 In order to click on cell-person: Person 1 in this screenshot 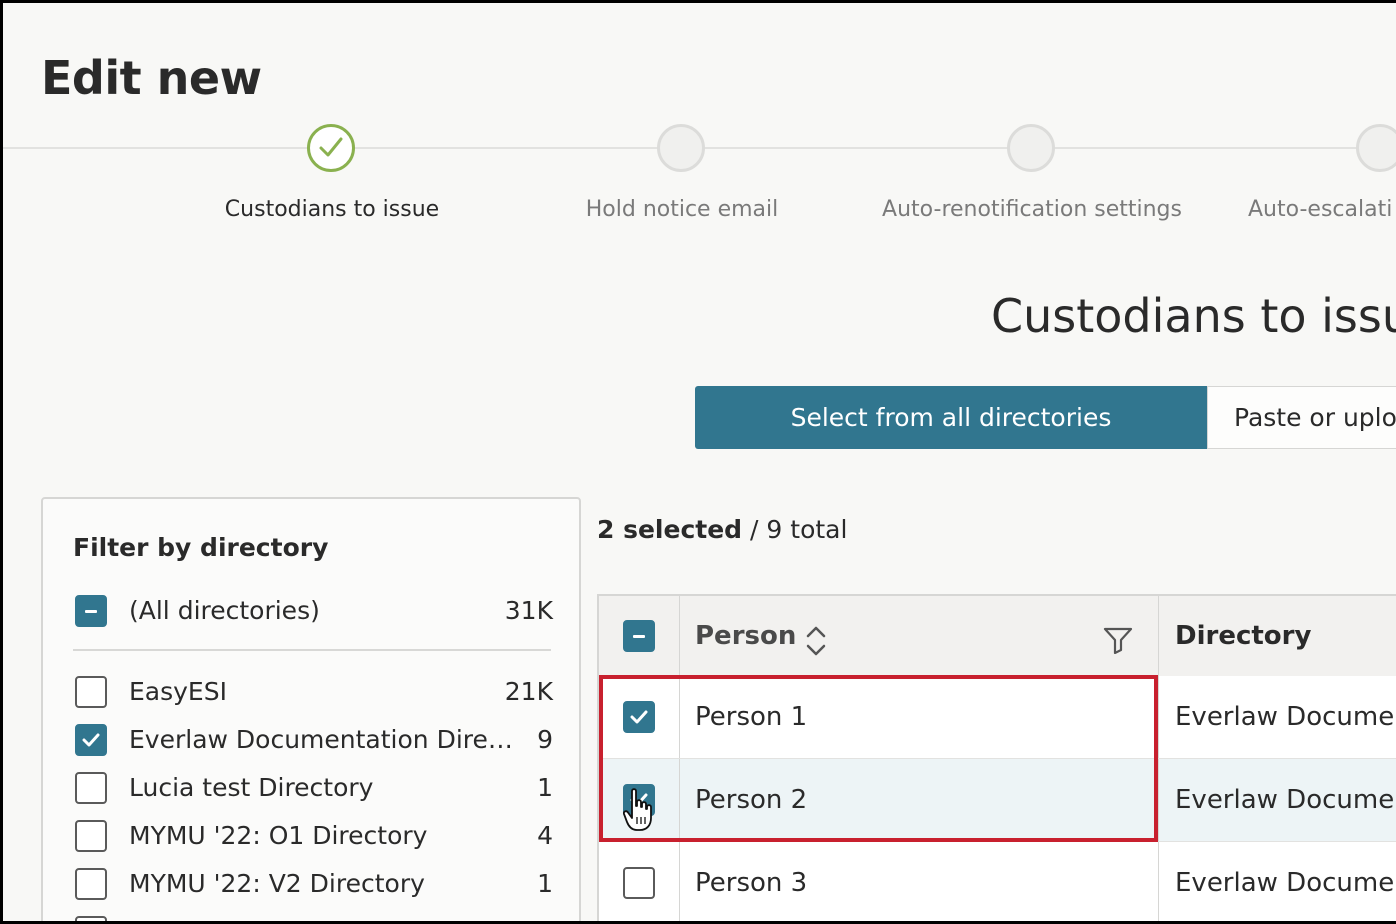, I will do `click(751, 717)`.